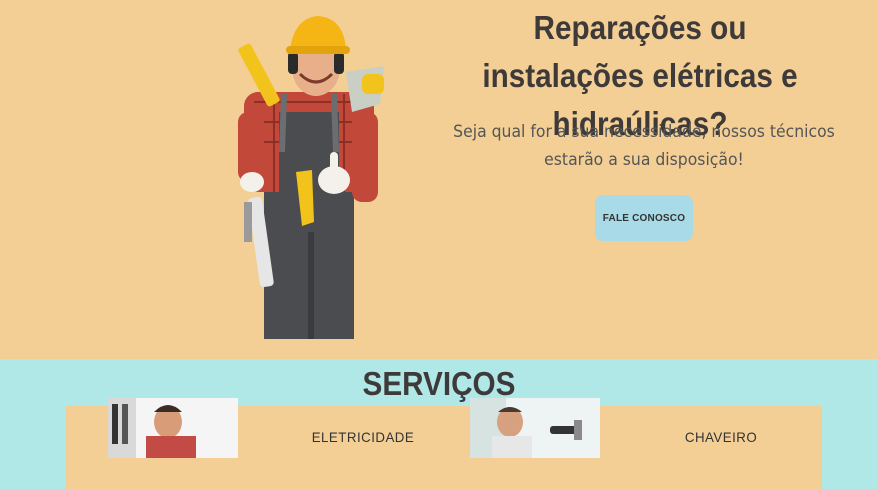 The height and width of the screenshot is (489, 878). Describe the element at coordinates (311, 177) in the screenshot. I see `worker-illustration` at that location.